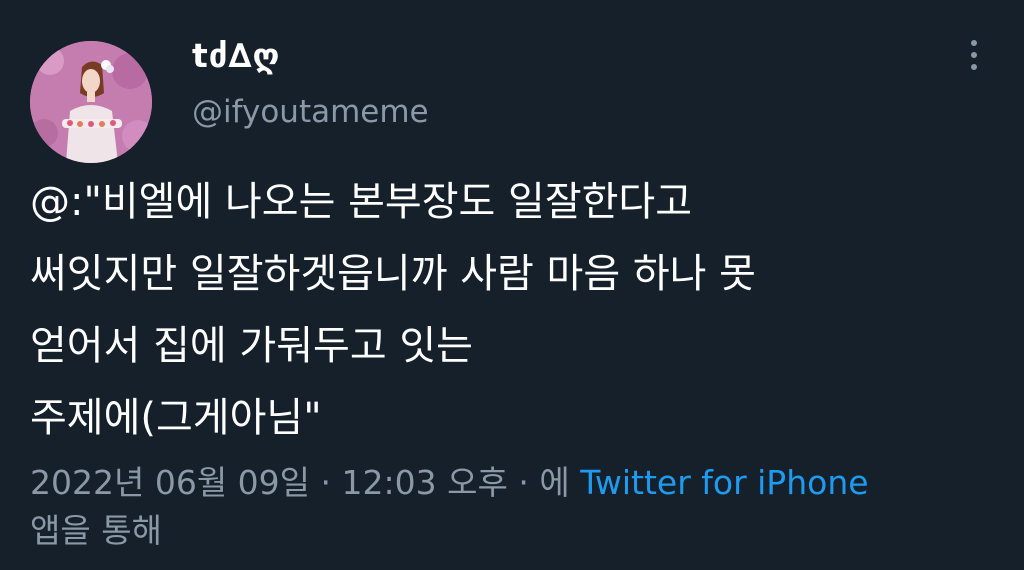 This screenshot has height=570, width=1024. Describe the element at coordinates (393, 274) in the screenshot. I see `tweet-text-line: 써잇지만 일잘하겟읍니까 사람 마음 하나 못` at that location.